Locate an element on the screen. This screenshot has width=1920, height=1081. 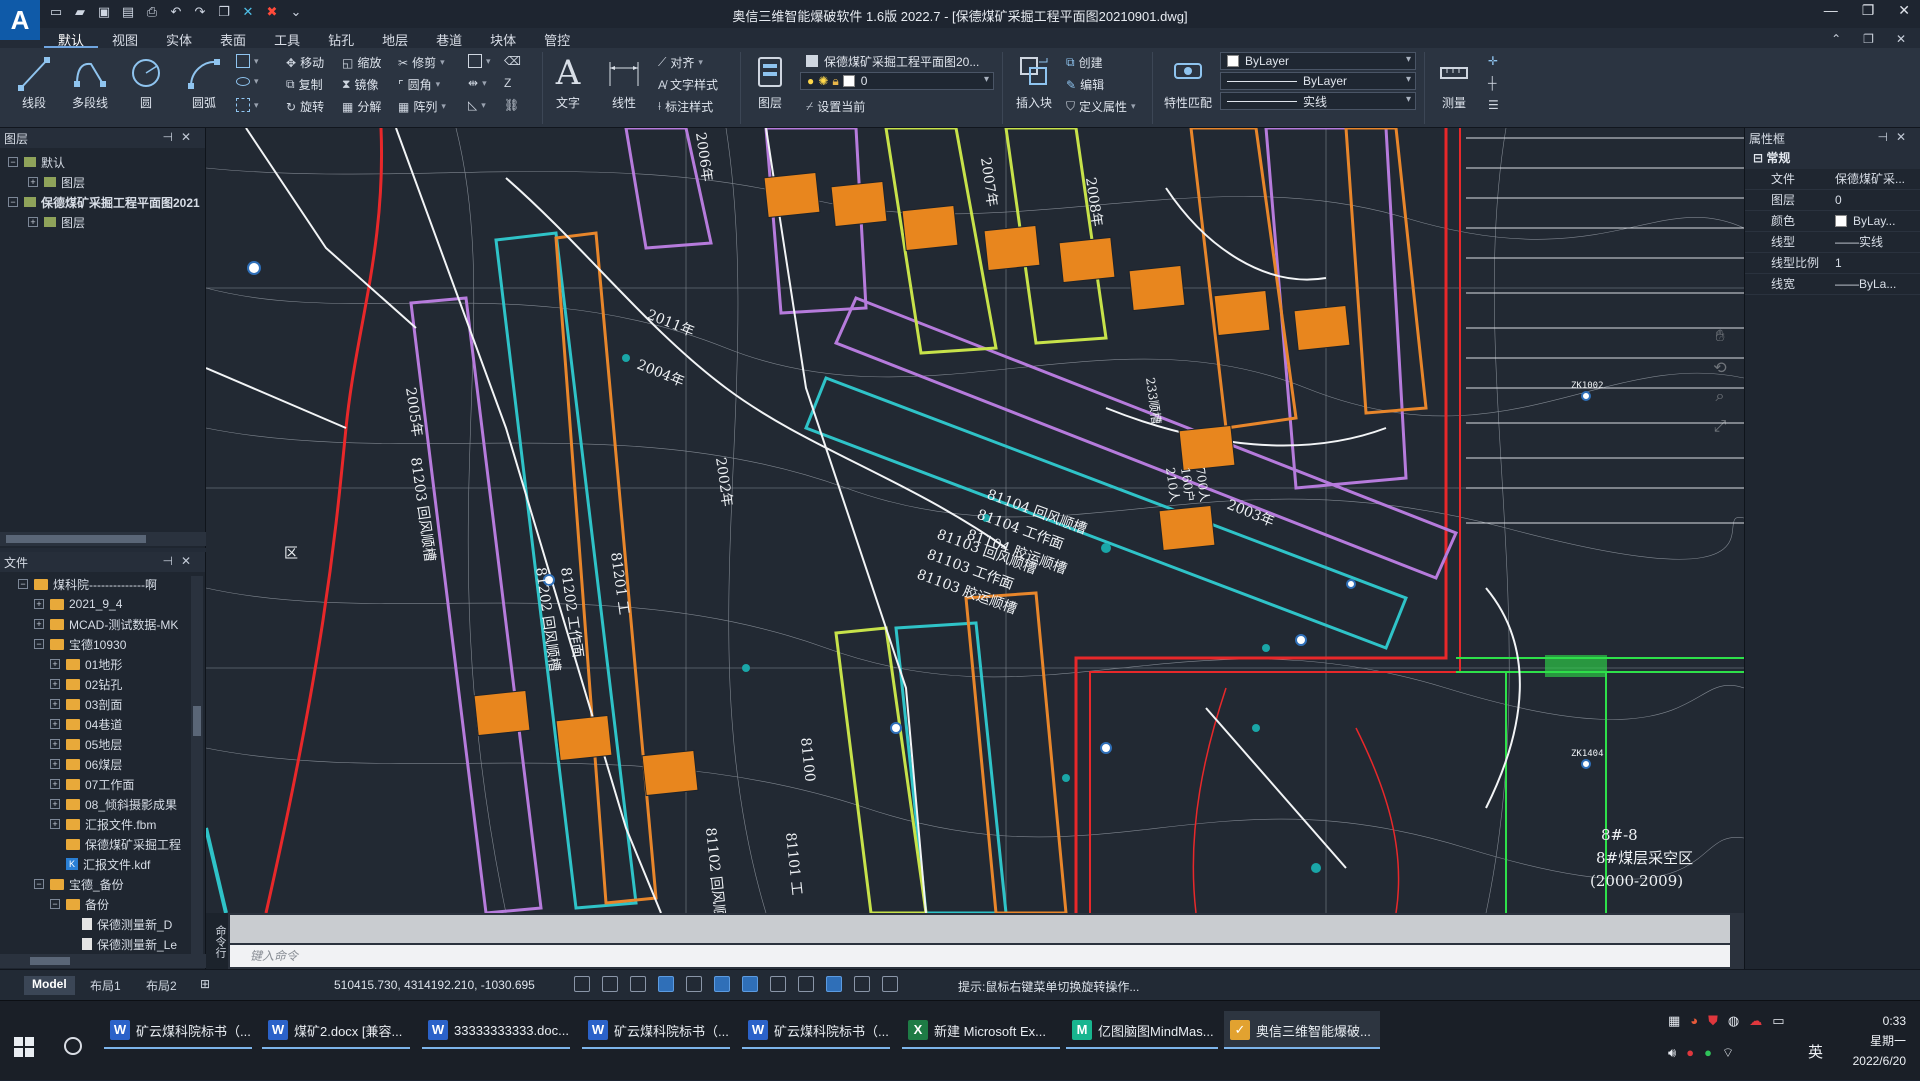
color-dropdown: ByLayer ▾ is located at coordinates (1318, 61).